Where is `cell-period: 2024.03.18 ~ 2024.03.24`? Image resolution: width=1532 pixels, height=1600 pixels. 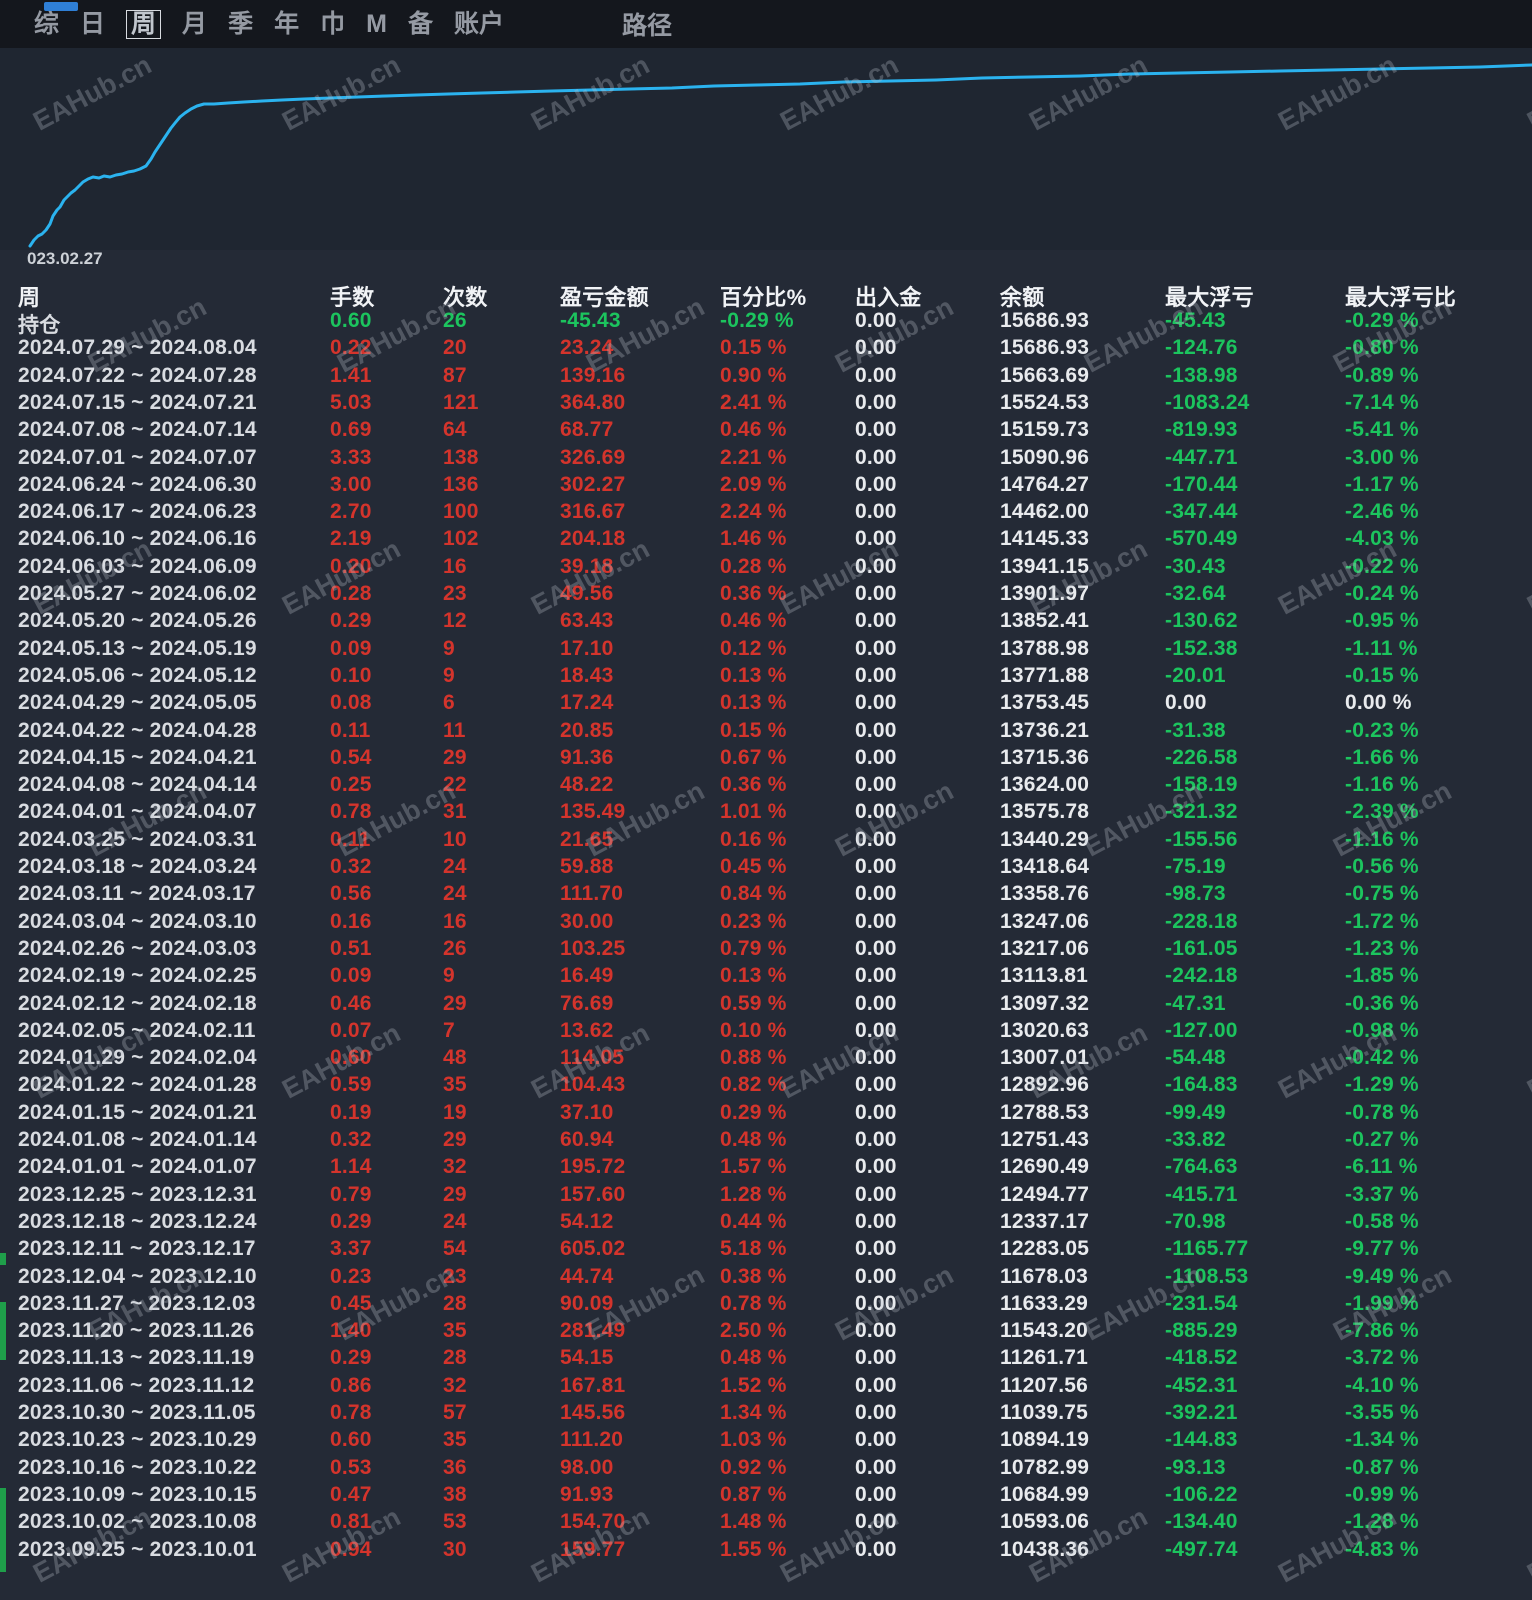
cell-period: 2024.03.18 ~ 2024.03.24 is located at coordinates (137, 866).